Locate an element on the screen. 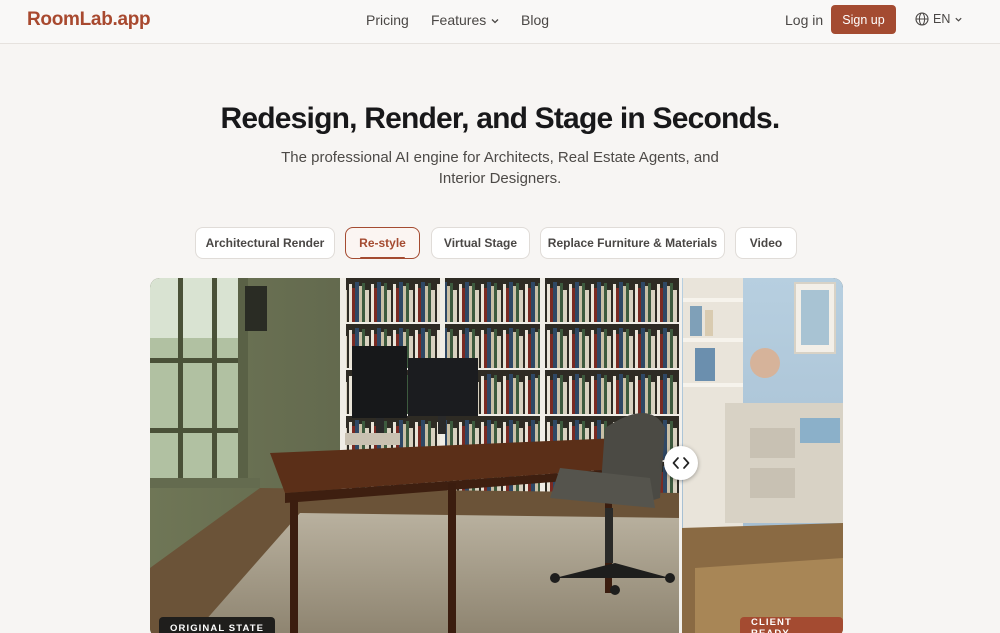 This screenshot has width=1000, height=633. login-link: Log in is located at coordinates (804, 20).